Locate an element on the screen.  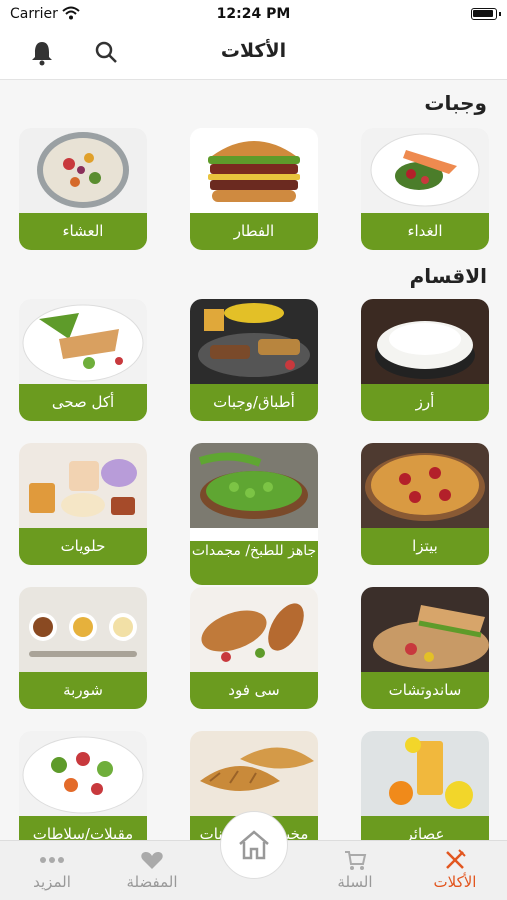
category-card-salads: مقبلات/سلاطات is located at coordinates (83, 786).